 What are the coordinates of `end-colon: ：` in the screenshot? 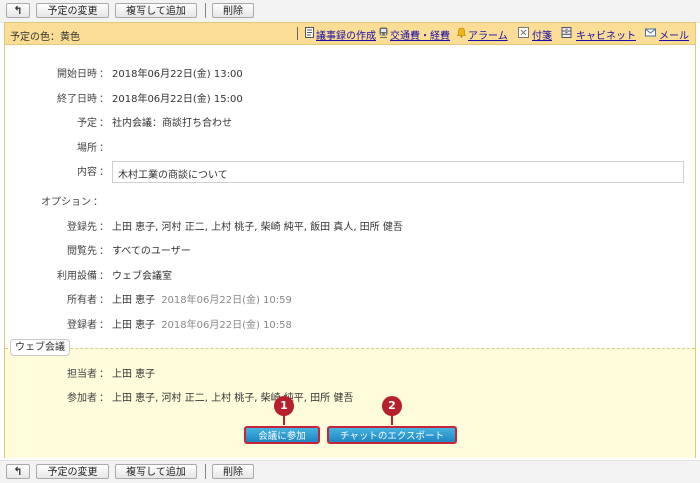 It's located at (104, 99).